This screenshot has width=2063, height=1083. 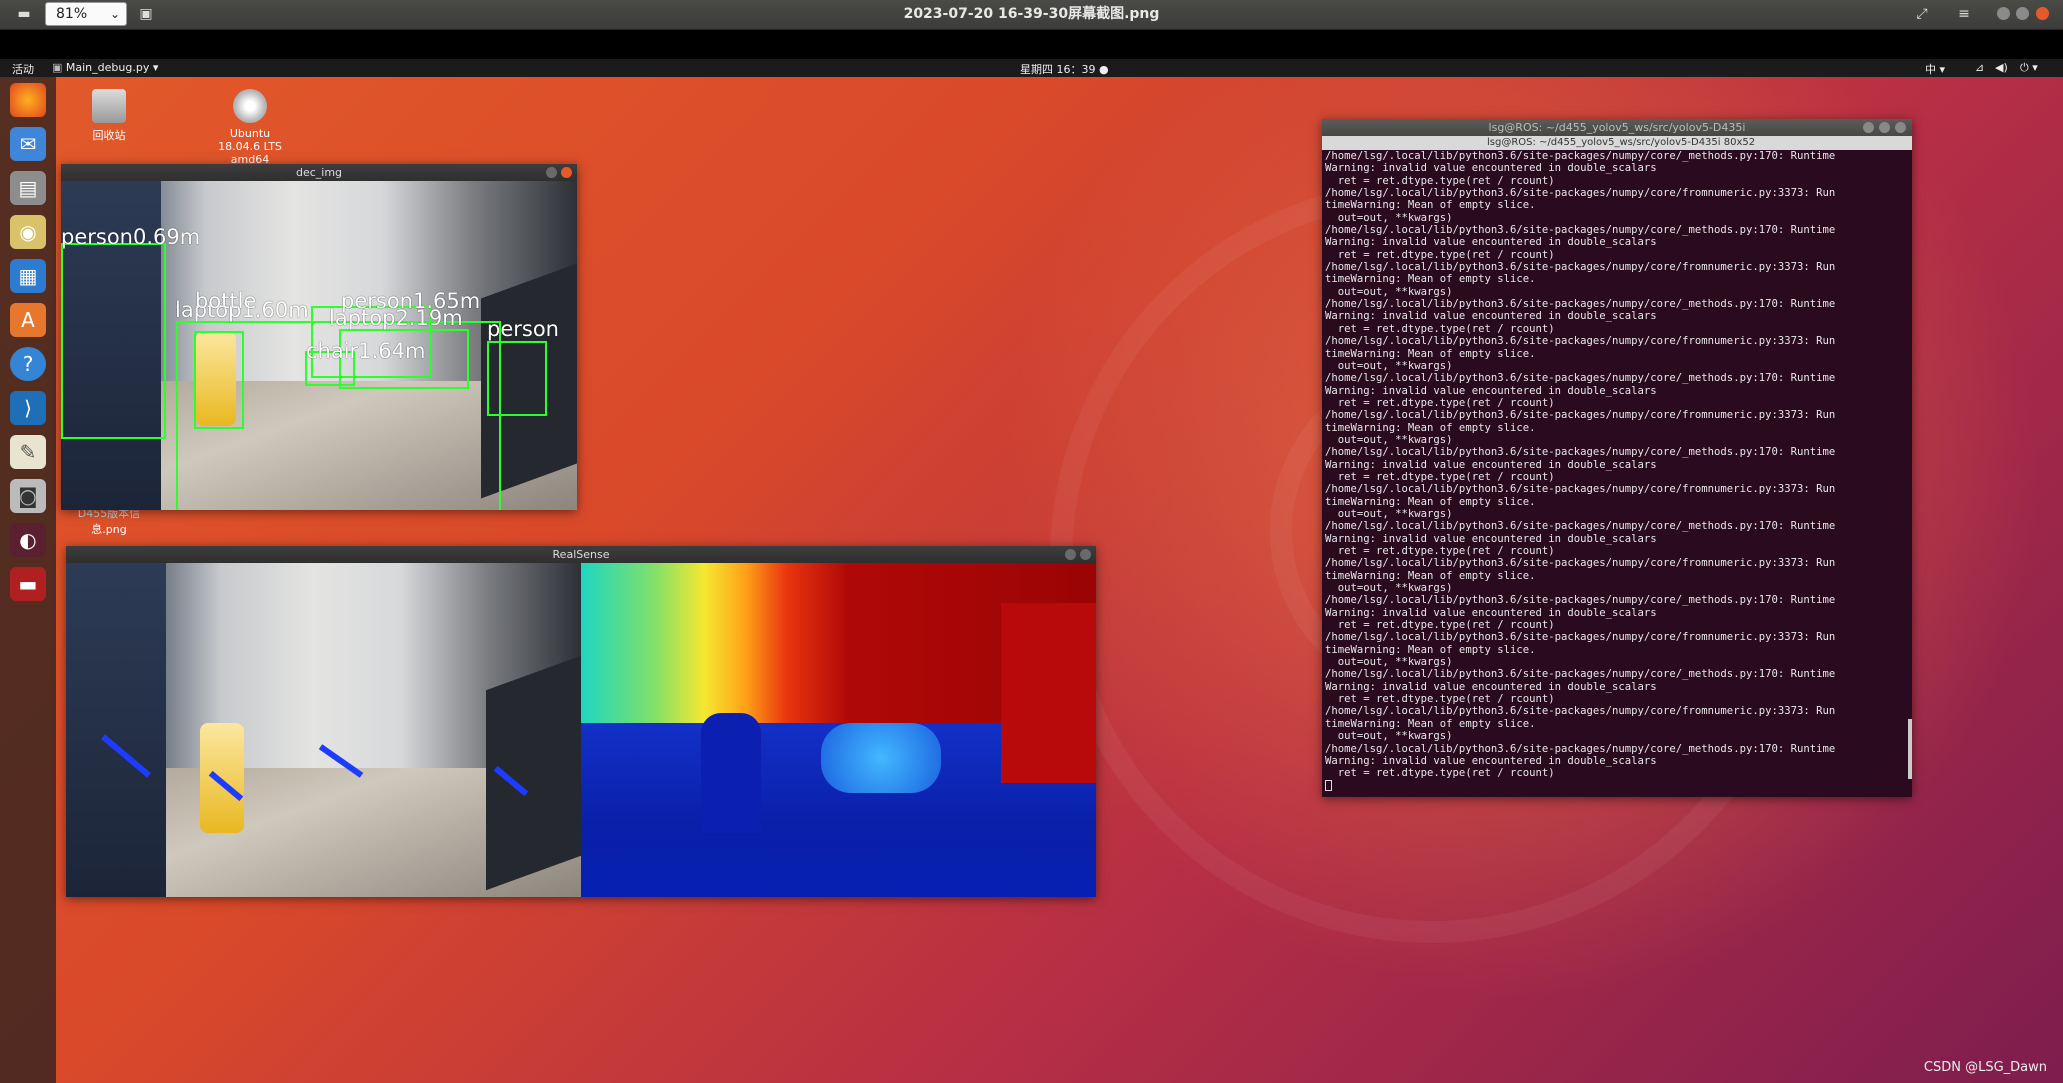 What do you see at coordinates (28, 100) in the screenshot?
I see `firefox-icon` at bounding box center [28, 100].